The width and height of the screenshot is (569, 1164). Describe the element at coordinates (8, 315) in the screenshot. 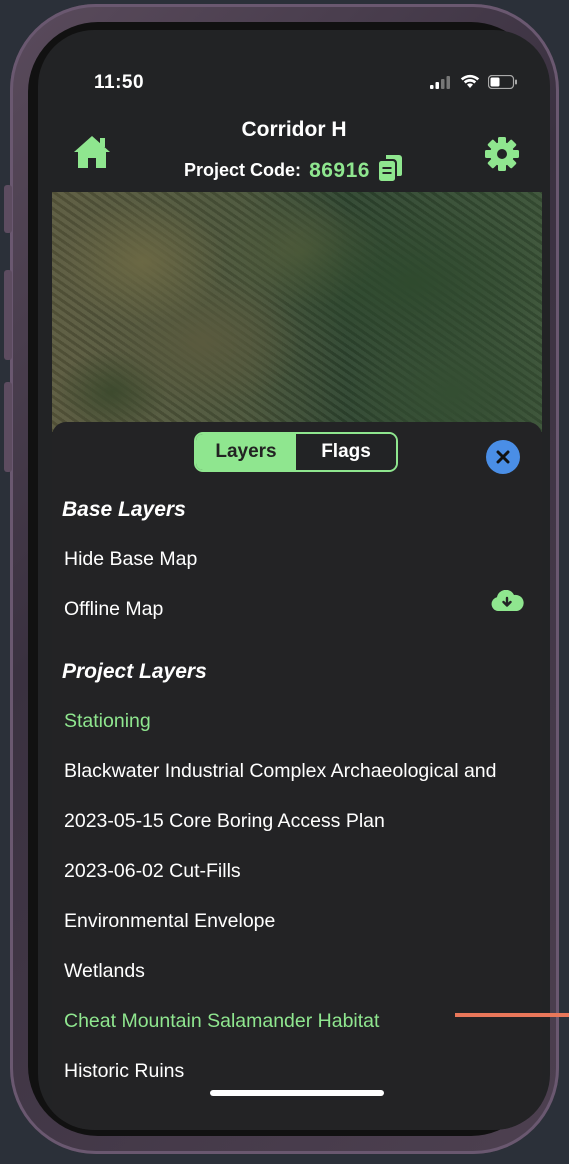

I see `volume-up-button` at that location.